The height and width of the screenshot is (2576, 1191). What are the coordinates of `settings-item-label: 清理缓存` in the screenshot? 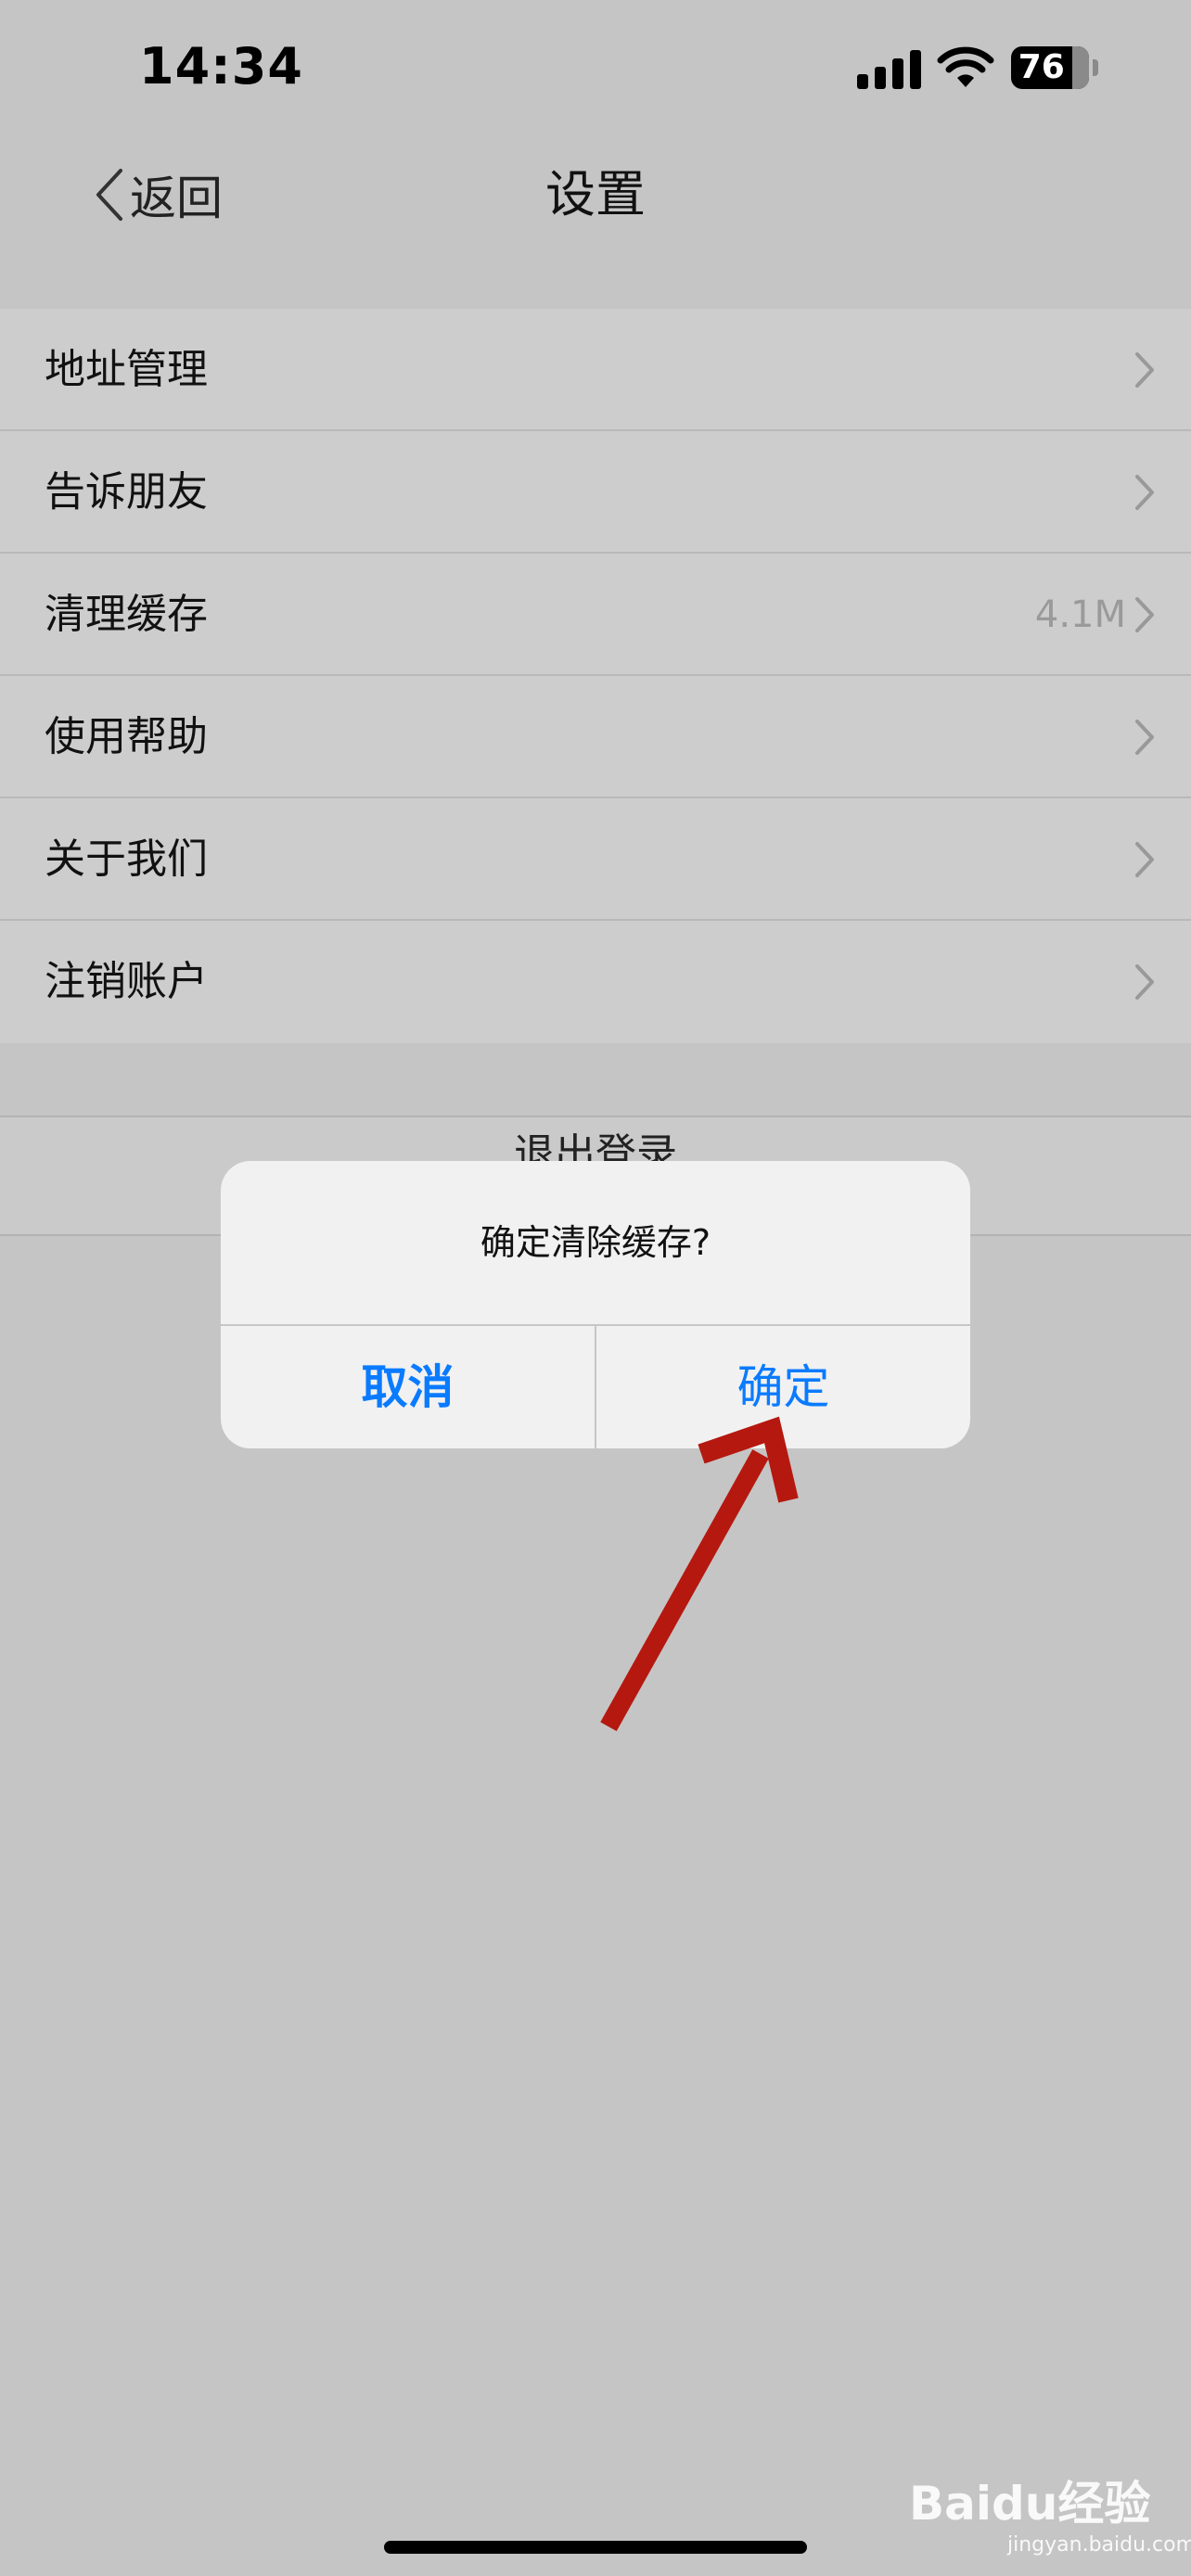 It's located at (127, 615).